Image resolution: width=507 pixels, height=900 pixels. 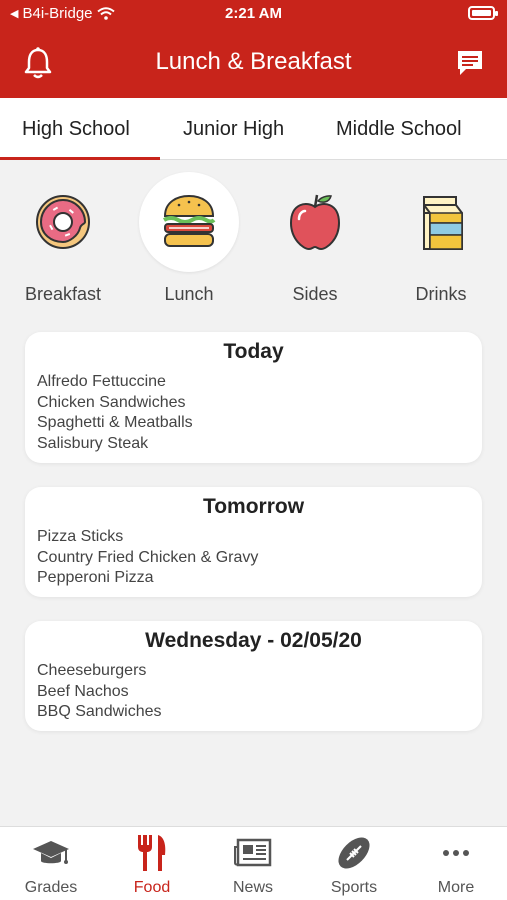 What do you see at coordinates (189, 222) in the screenshot?
I see `burger-icon` at bounding box center [189, 222].